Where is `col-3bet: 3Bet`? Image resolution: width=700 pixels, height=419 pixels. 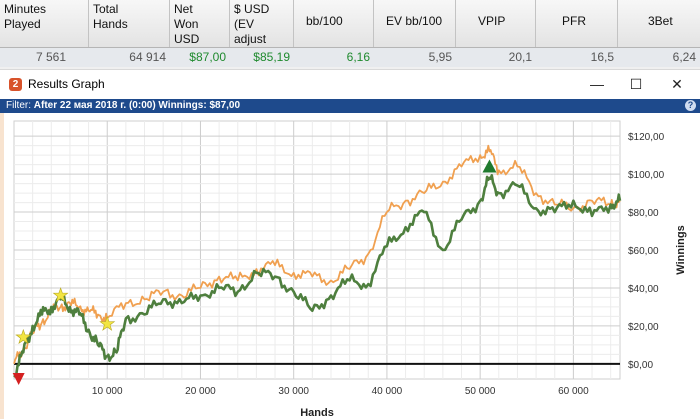 col-3bet: 3Bet is located at coordinates (659, 23).